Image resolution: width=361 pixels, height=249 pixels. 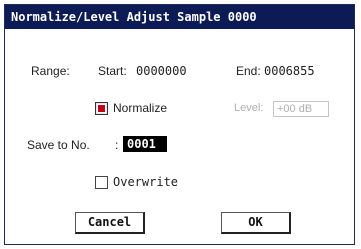 What do you see at coordinates (301, 109) in the screenshot?
I see `level-field: +00 dB` at bounding box center [301, 109].